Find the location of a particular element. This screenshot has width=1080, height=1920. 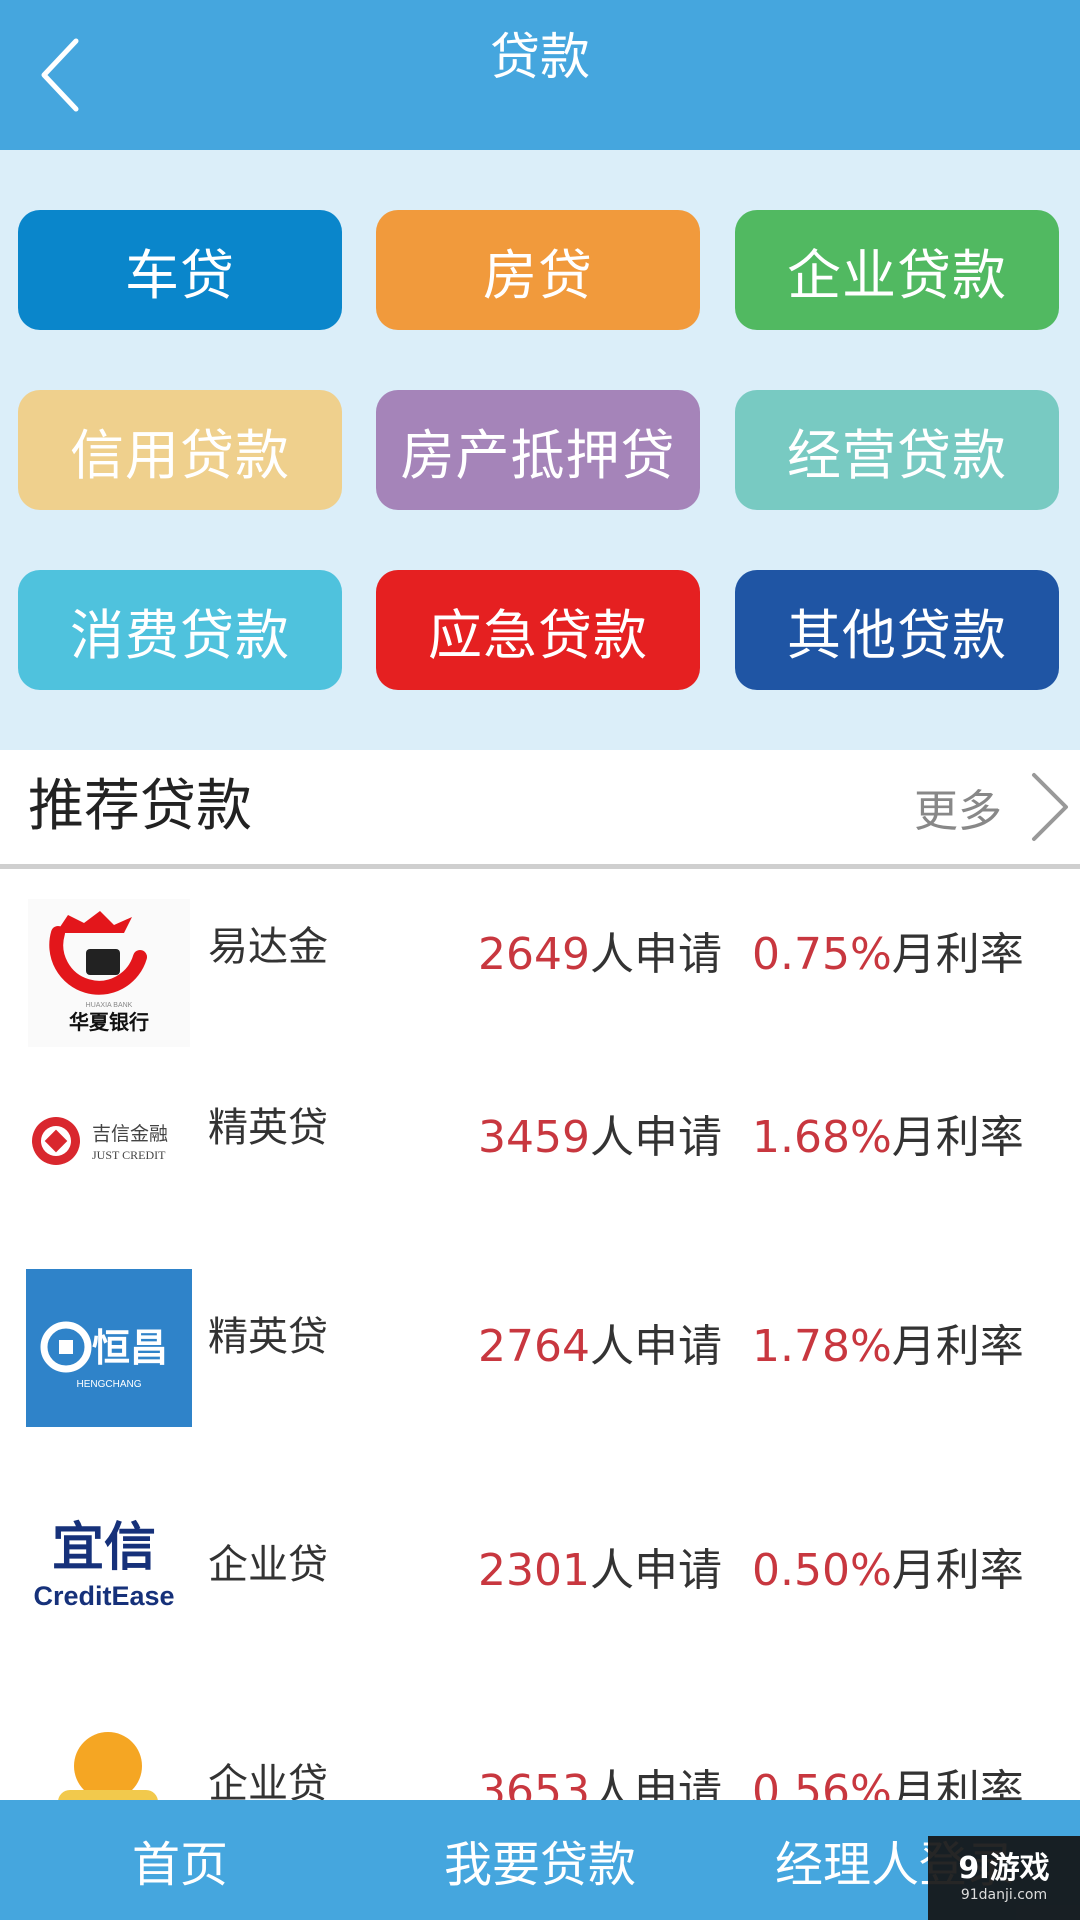

applicant-count: 2764人申请 is located at coordinates (600, 1346).